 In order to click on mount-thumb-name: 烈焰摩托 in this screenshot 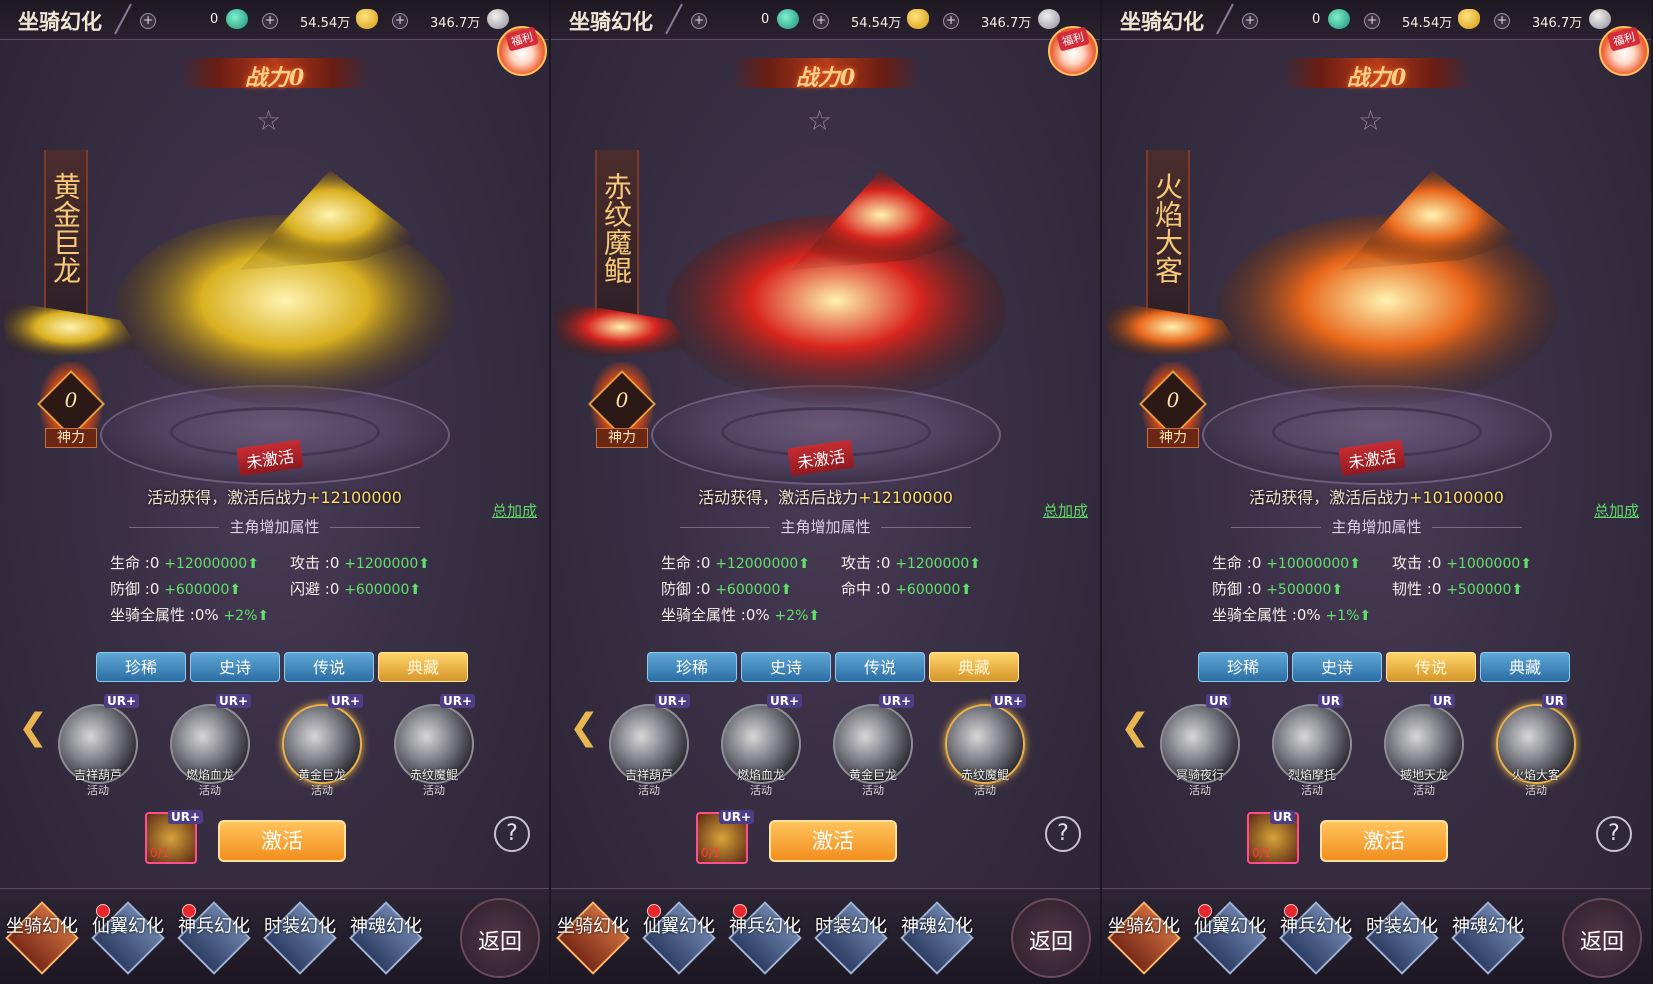, I will do `click(1311, 775)`.